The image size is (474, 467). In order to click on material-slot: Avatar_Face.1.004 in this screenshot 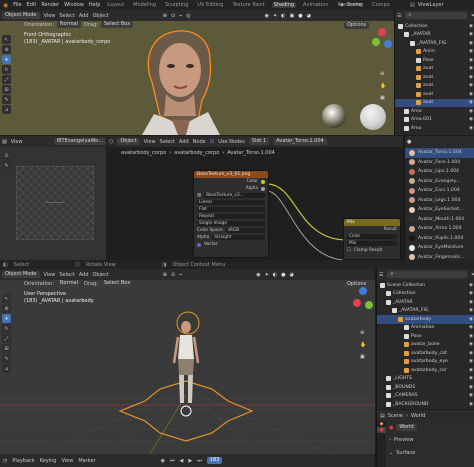, I will do `click(439, 163)`.